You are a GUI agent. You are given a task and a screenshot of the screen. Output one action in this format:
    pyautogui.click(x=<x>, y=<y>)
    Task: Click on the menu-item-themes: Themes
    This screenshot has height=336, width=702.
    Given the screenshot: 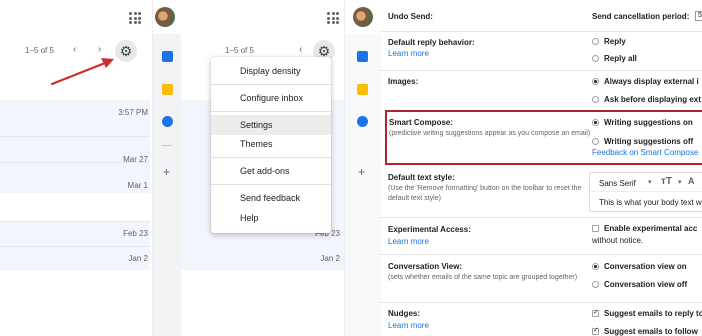 What is the action you would take?
    pyautogui.click(x=271, y=144)
    